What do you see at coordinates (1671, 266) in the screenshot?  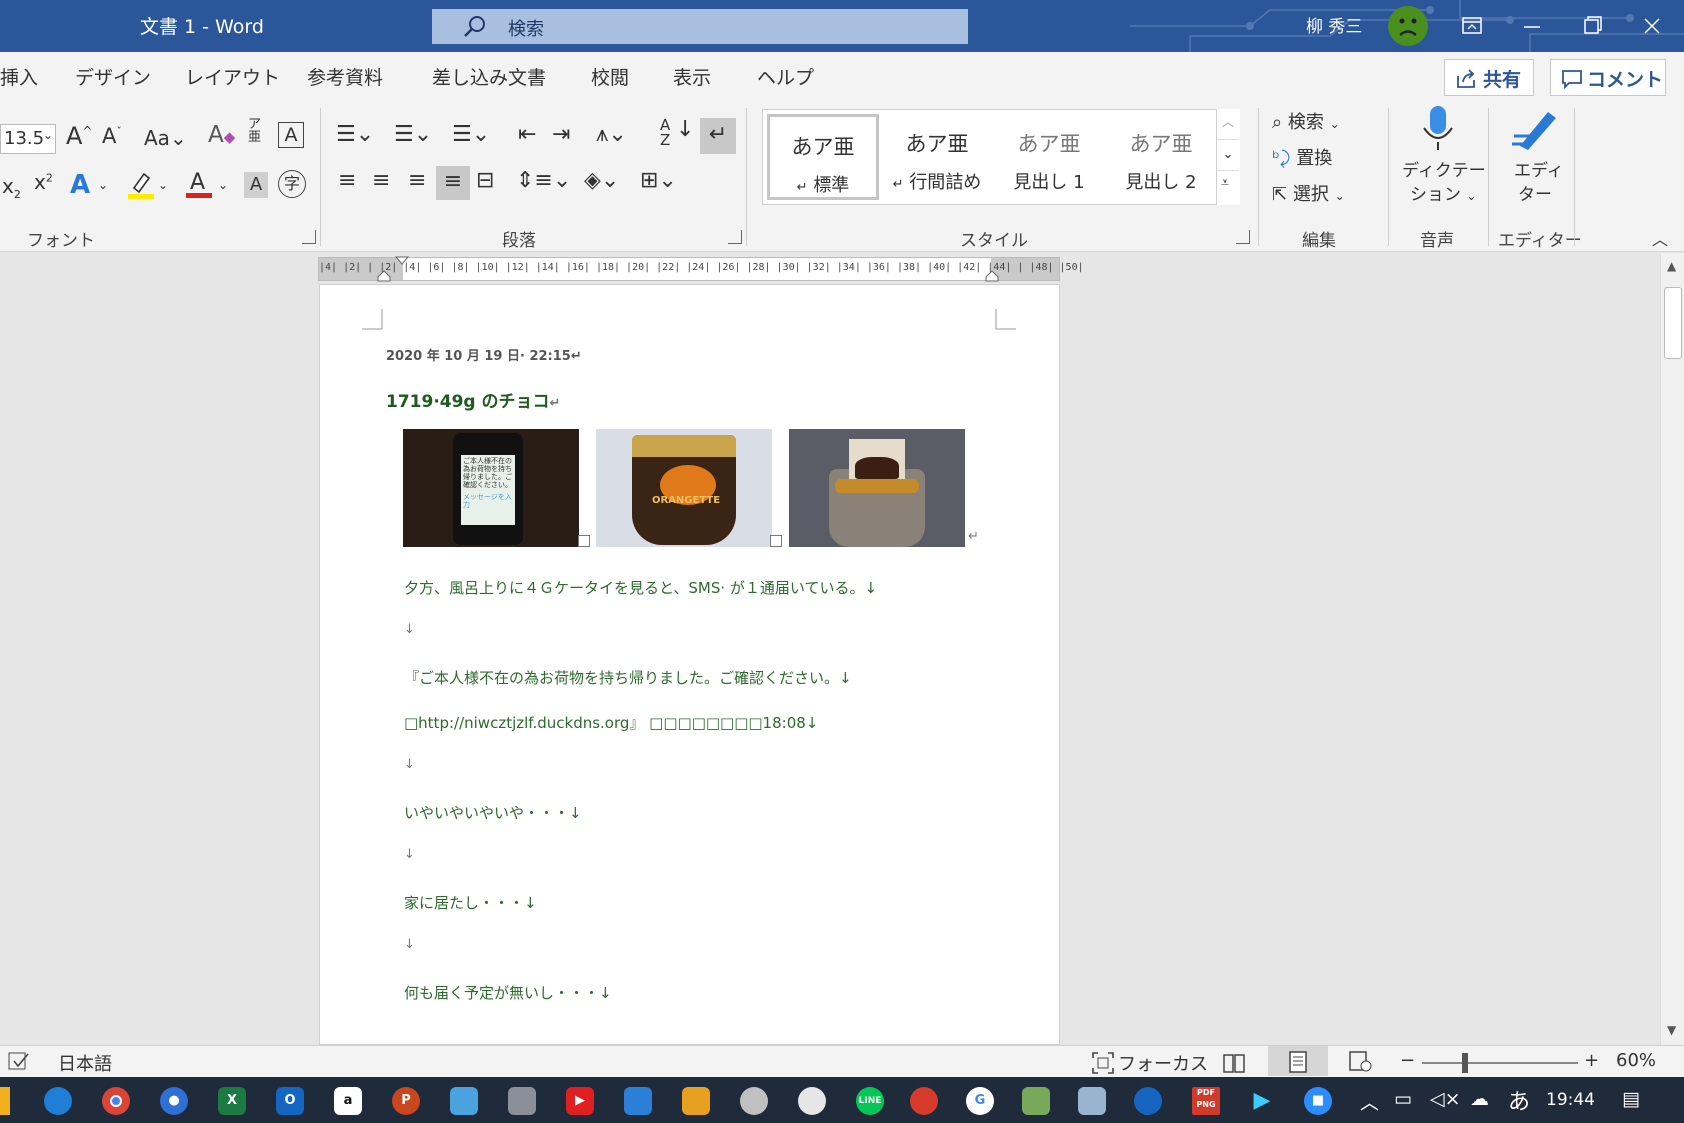 I see `scroll-up-icon: ▲` at bounding box center [1671, 266].